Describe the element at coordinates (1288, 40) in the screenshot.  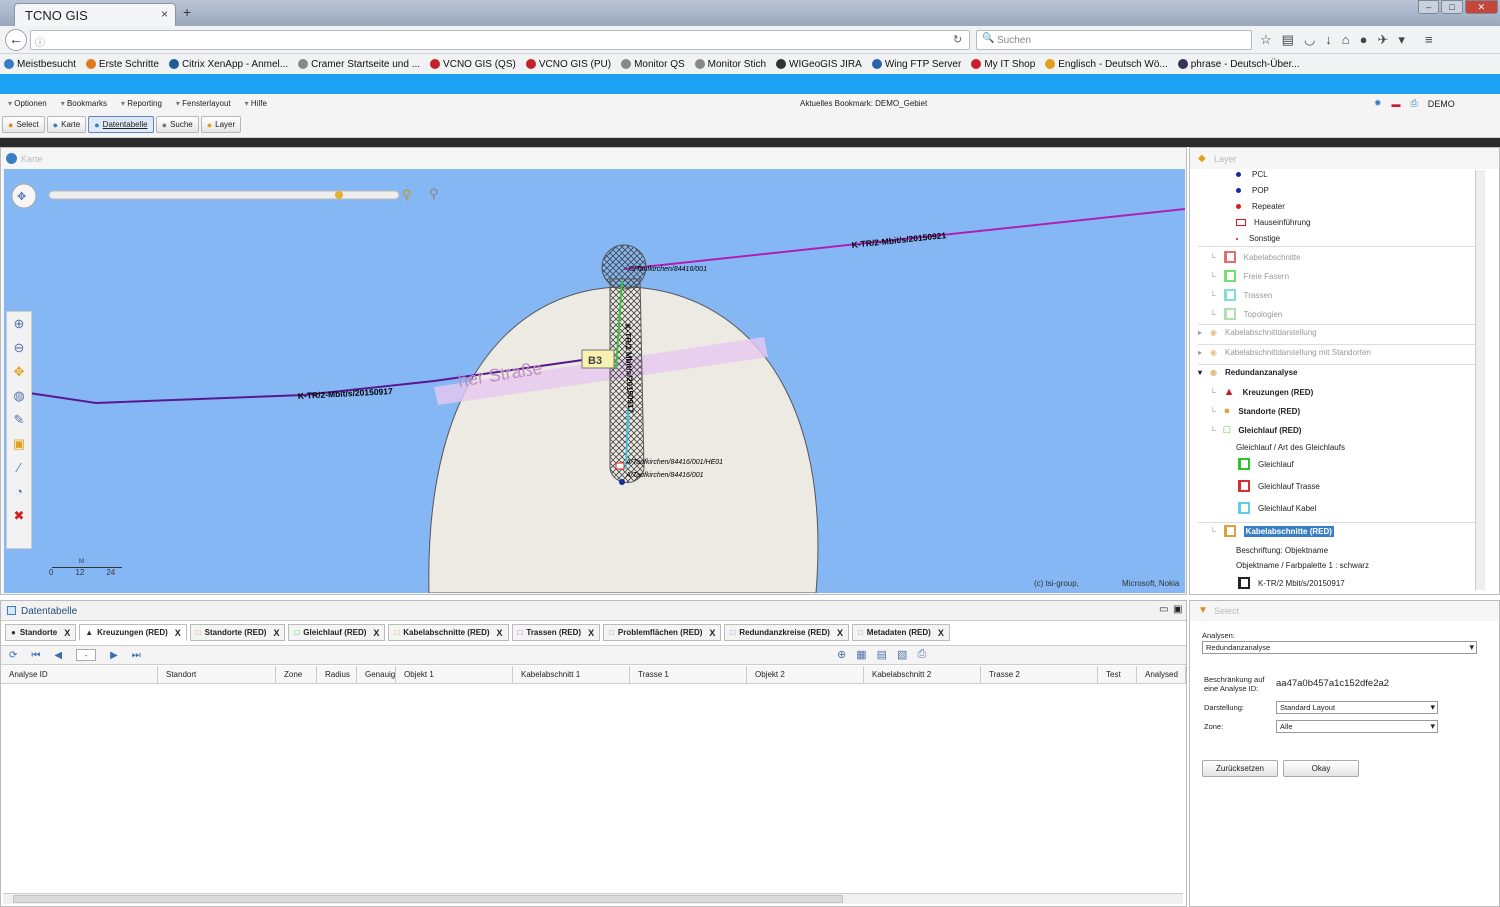
I see `reading-list-icon: ▤` at that location.